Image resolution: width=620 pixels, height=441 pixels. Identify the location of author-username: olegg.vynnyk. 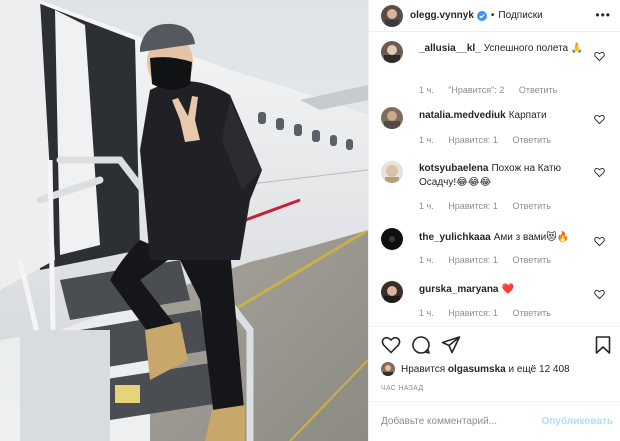
(442, 15).